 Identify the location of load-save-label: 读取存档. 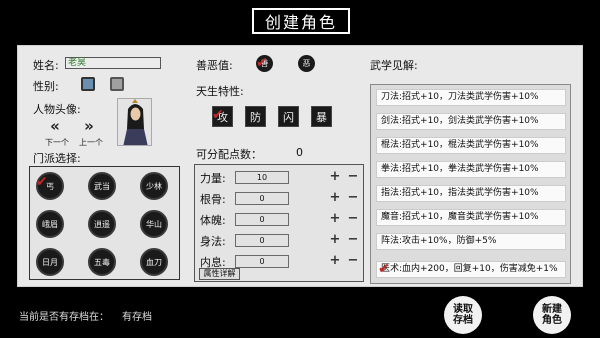
(463, 315).